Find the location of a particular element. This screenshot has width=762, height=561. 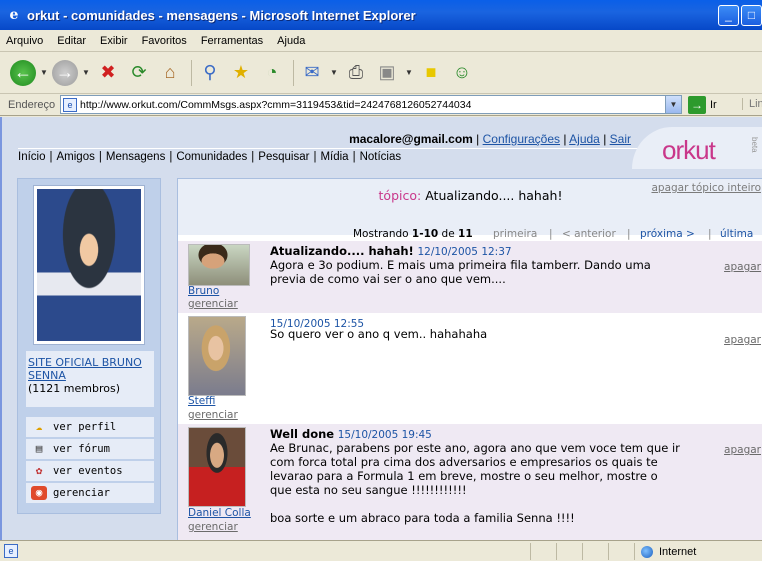

first-page-link: primeira is located at coordinates (515, 234).